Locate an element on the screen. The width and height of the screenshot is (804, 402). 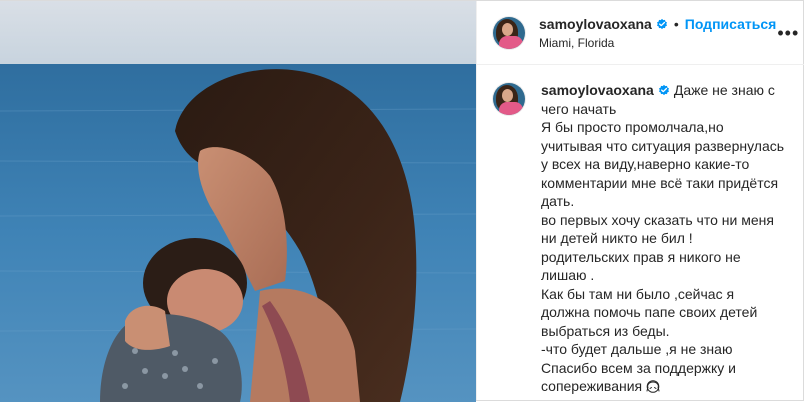
caption-verified-badge-icon is located at coordinates (663, 90).